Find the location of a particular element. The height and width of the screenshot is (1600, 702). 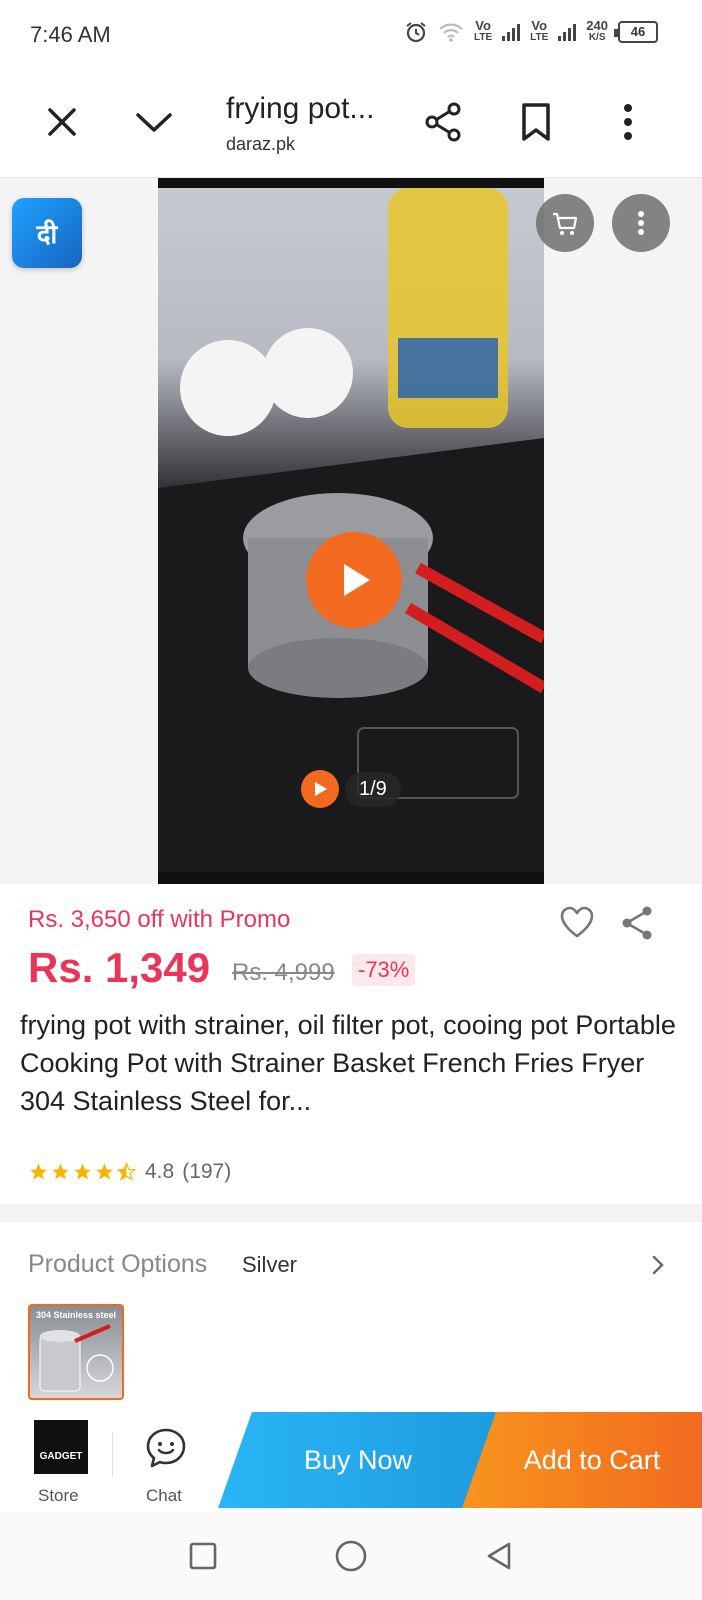

chevron-right-icon is located at coordinates (658, 1265).